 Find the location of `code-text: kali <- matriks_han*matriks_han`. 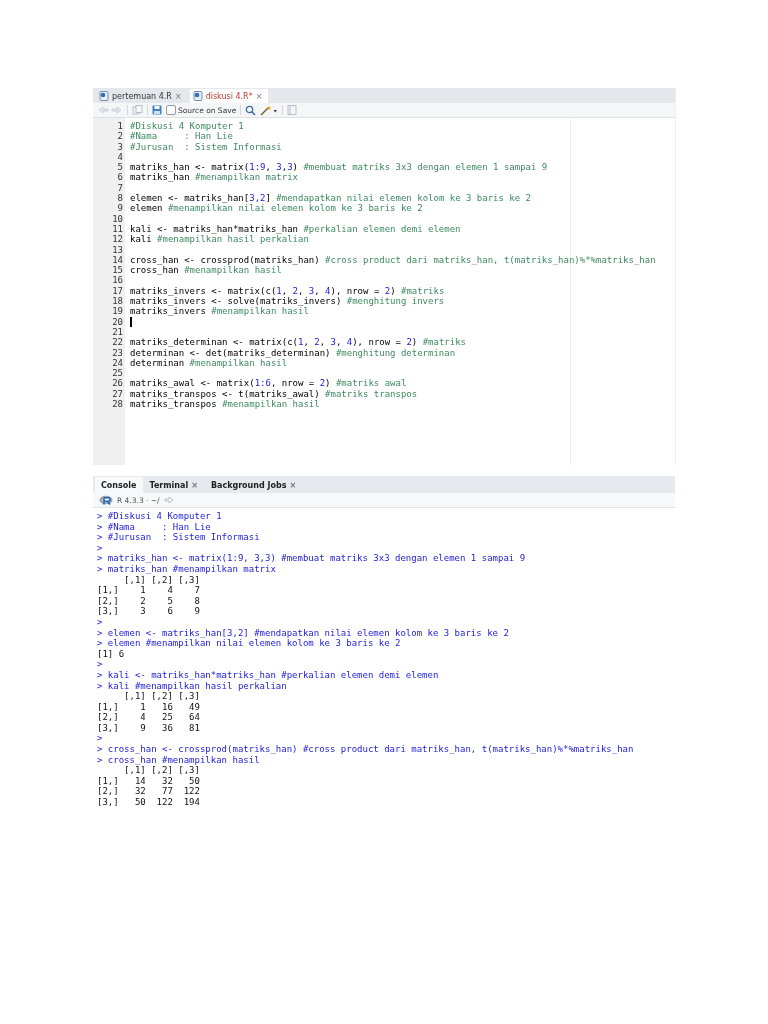

code-text: kali <- matriks_han*matriks_han is located at coordinates (214, 229).